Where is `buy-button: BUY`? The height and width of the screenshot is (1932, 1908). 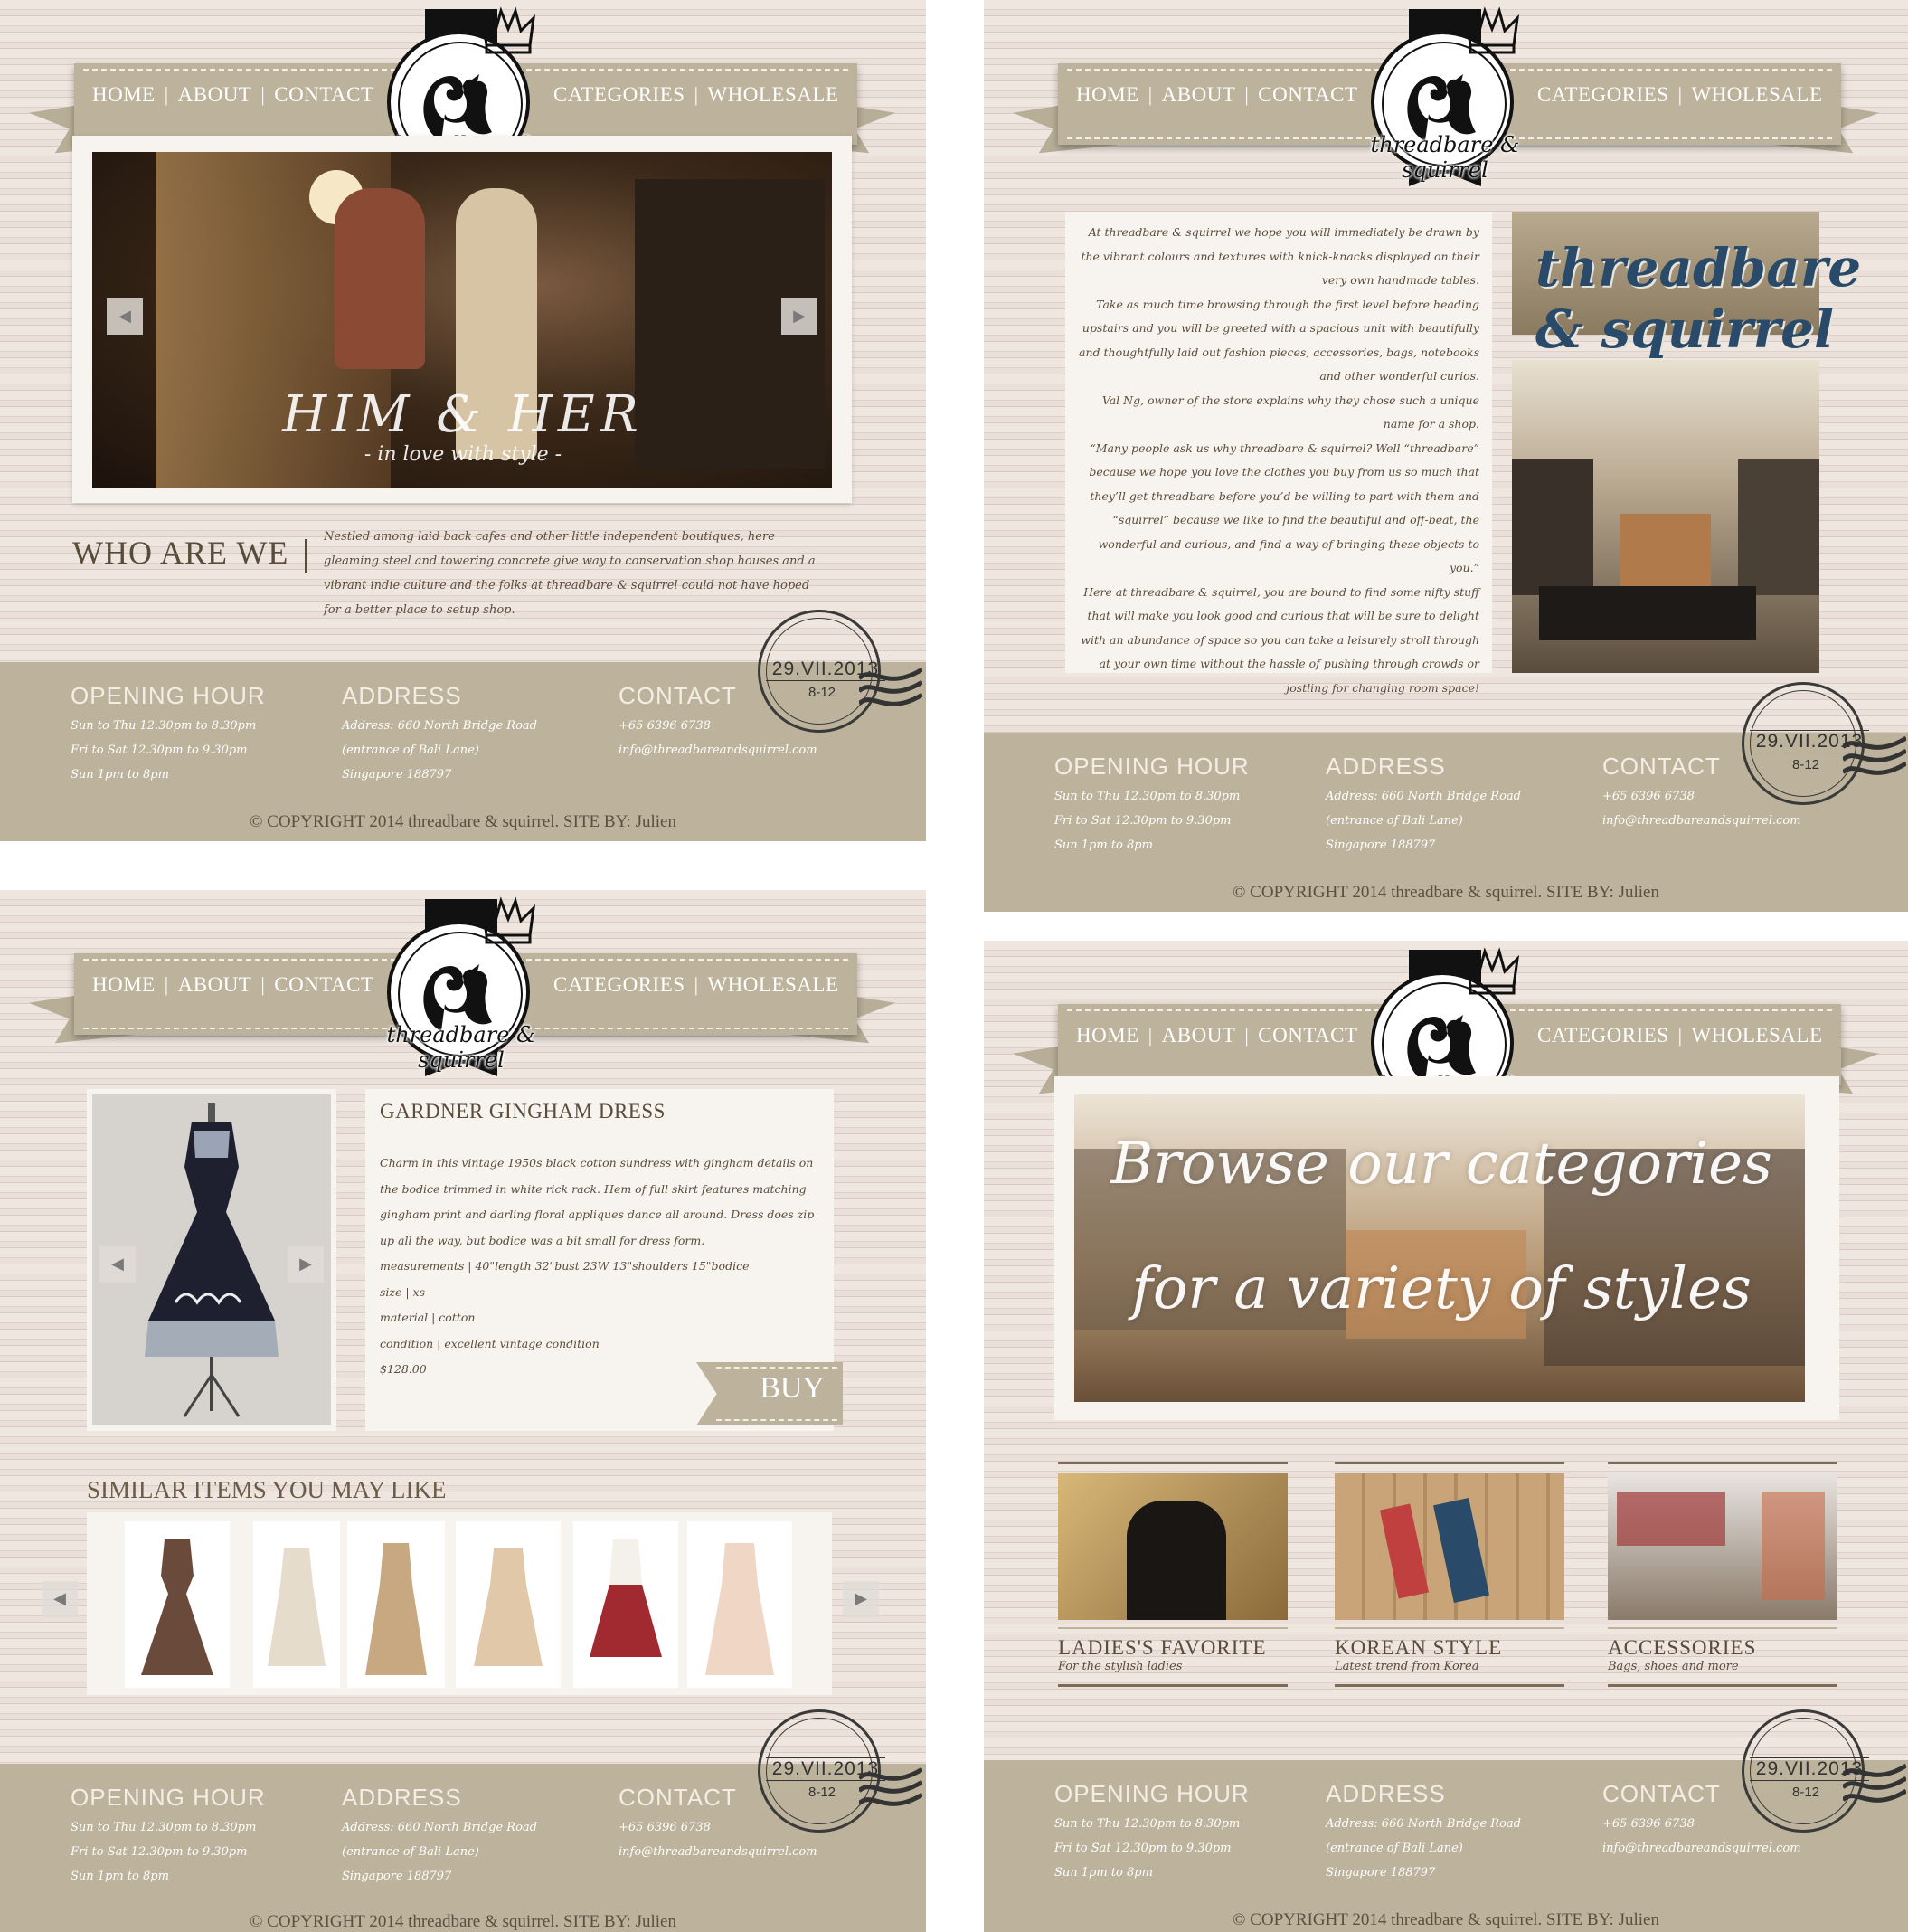 buy-button: BUY is located at coordinates (769, 1393).